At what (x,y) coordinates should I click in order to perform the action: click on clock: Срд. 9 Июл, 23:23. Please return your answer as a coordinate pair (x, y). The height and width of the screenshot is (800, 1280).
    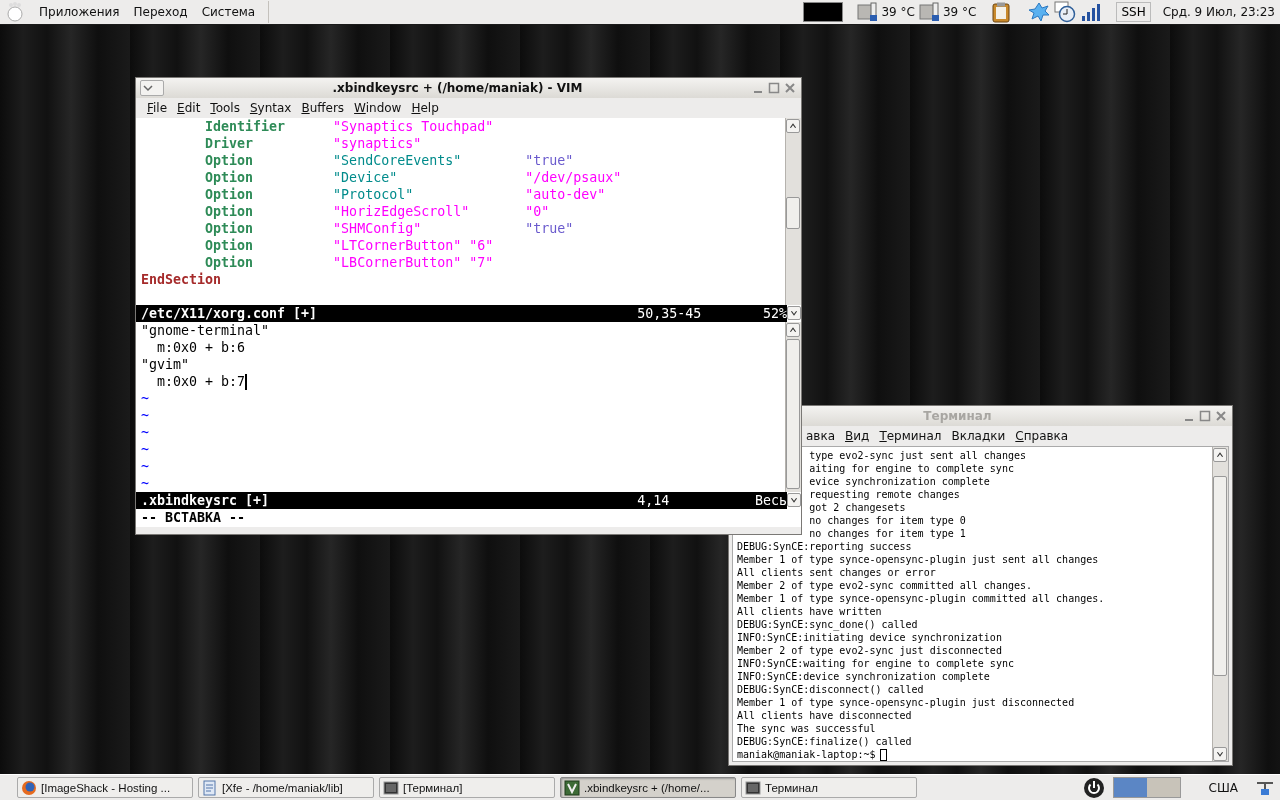
    Looking at the image, I should click on (1218, 12).